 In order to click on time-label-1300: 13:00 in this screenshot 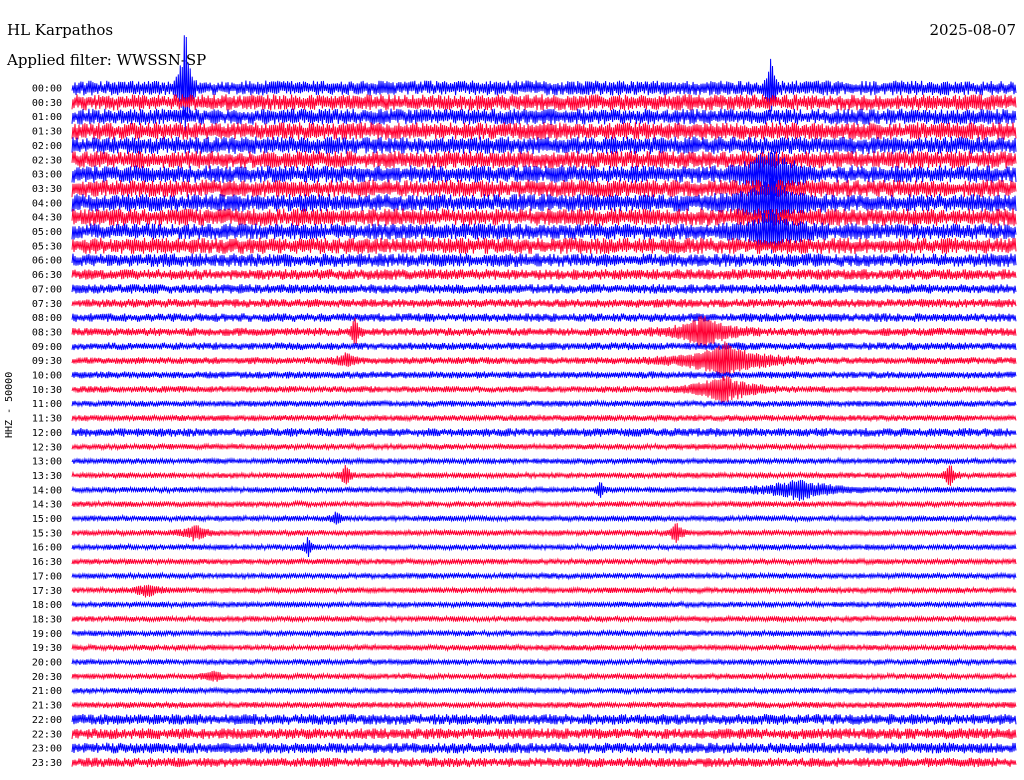, I will do `click(47, 462)`.